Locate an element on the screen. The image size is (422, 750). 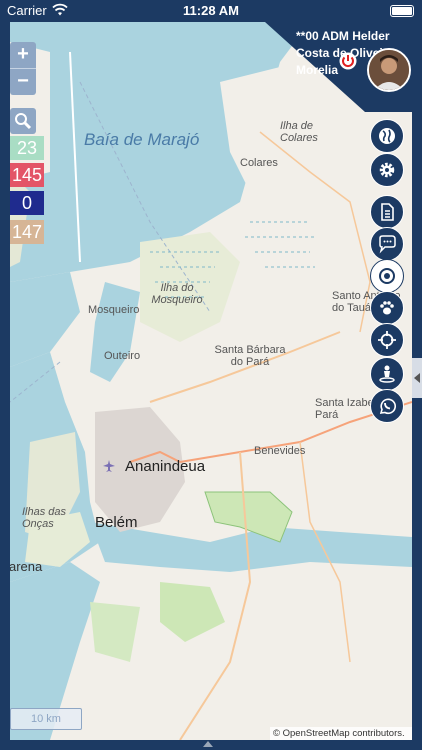
status-bar: Carrier 11:28 AM is located at coordinates (211, 11).